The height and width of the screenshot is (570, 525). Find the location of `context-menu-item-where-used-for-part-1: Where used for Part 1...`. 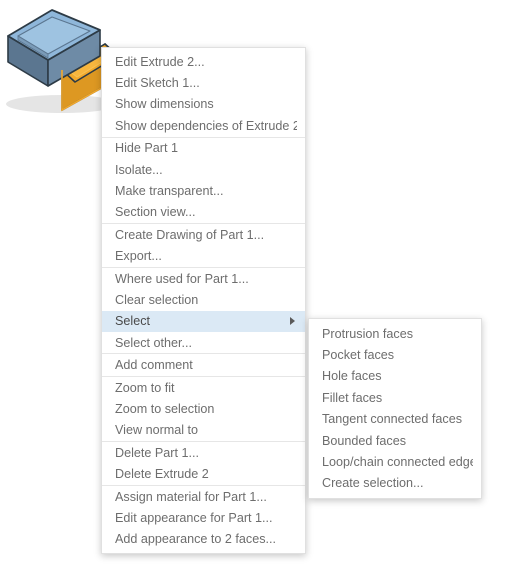

context-menu-item-where-used-for-part-1: Where used for Part 1... is located at coordinates (203, 278).